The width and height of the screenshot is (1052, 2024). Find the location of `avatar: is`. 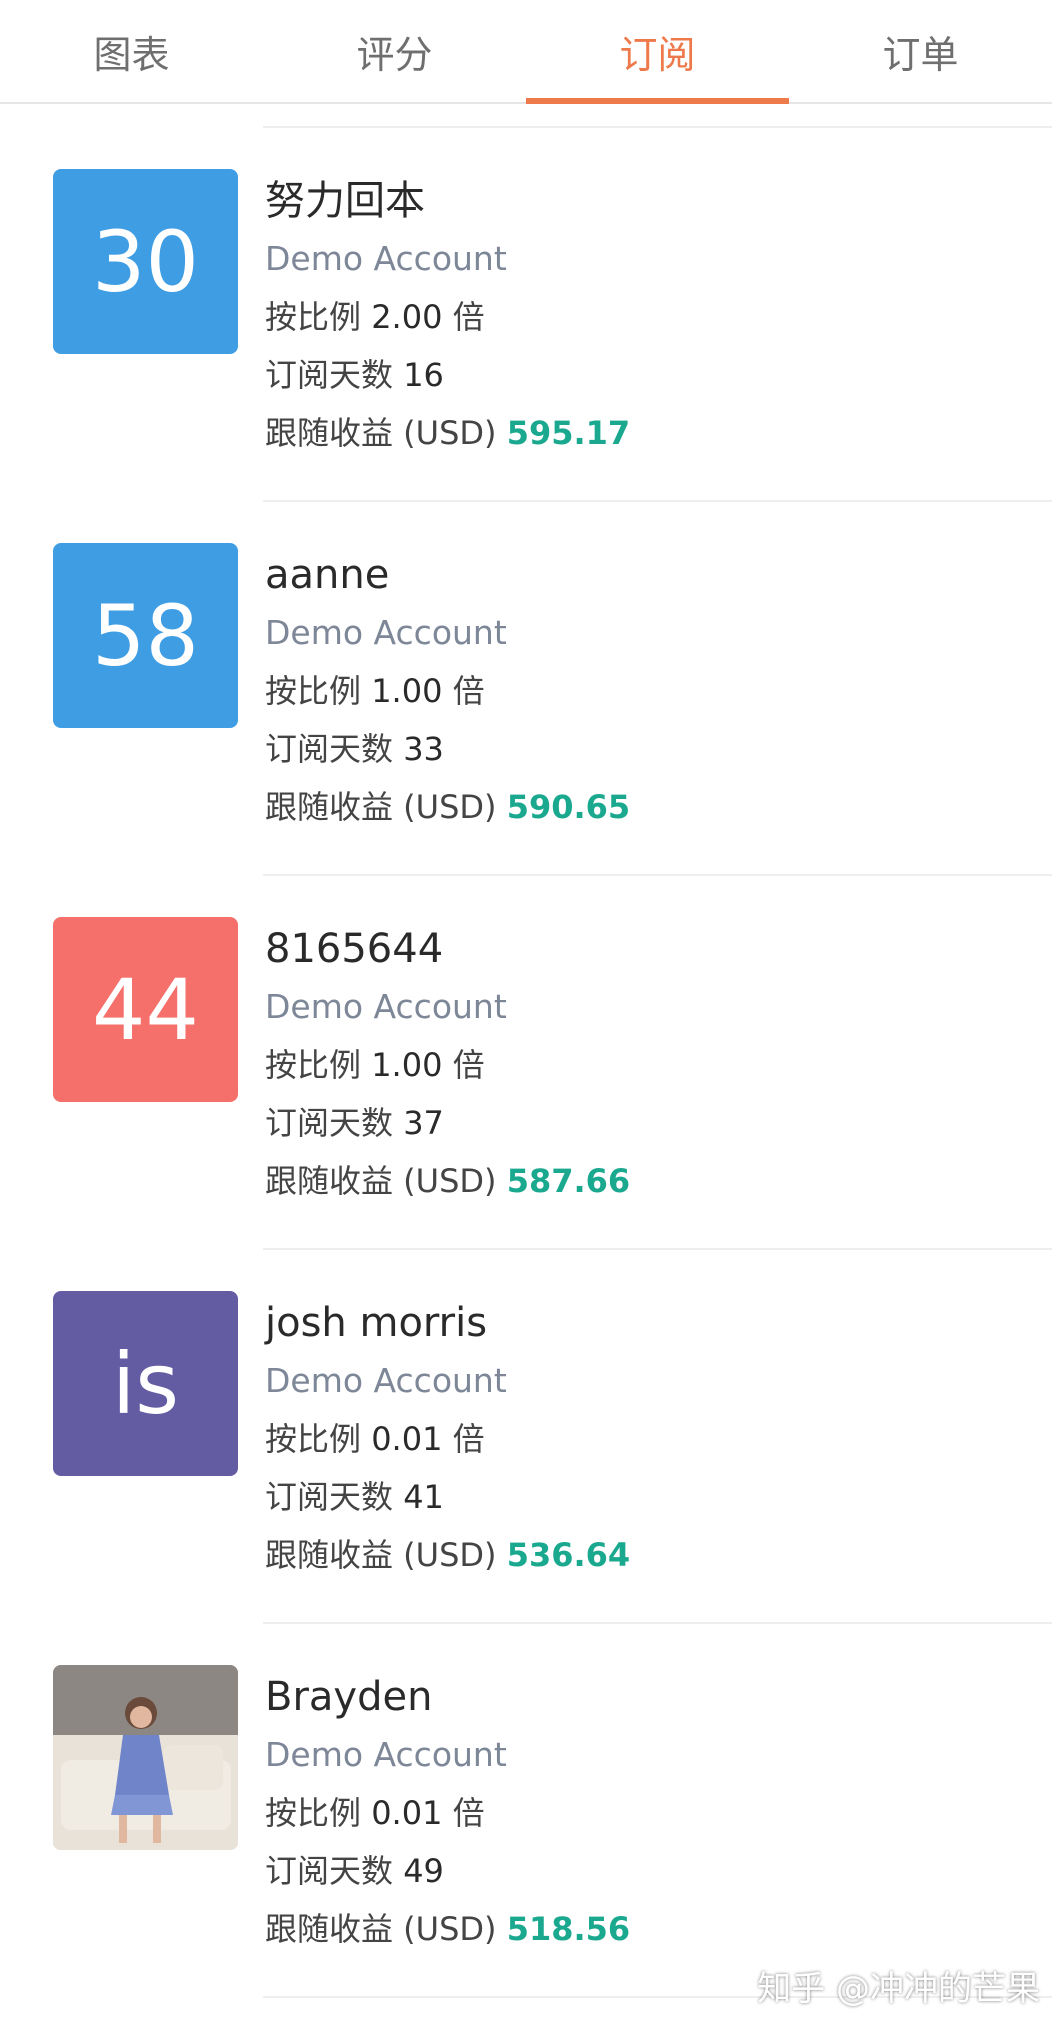

avatar: is is located at coordinates (145, 1383).